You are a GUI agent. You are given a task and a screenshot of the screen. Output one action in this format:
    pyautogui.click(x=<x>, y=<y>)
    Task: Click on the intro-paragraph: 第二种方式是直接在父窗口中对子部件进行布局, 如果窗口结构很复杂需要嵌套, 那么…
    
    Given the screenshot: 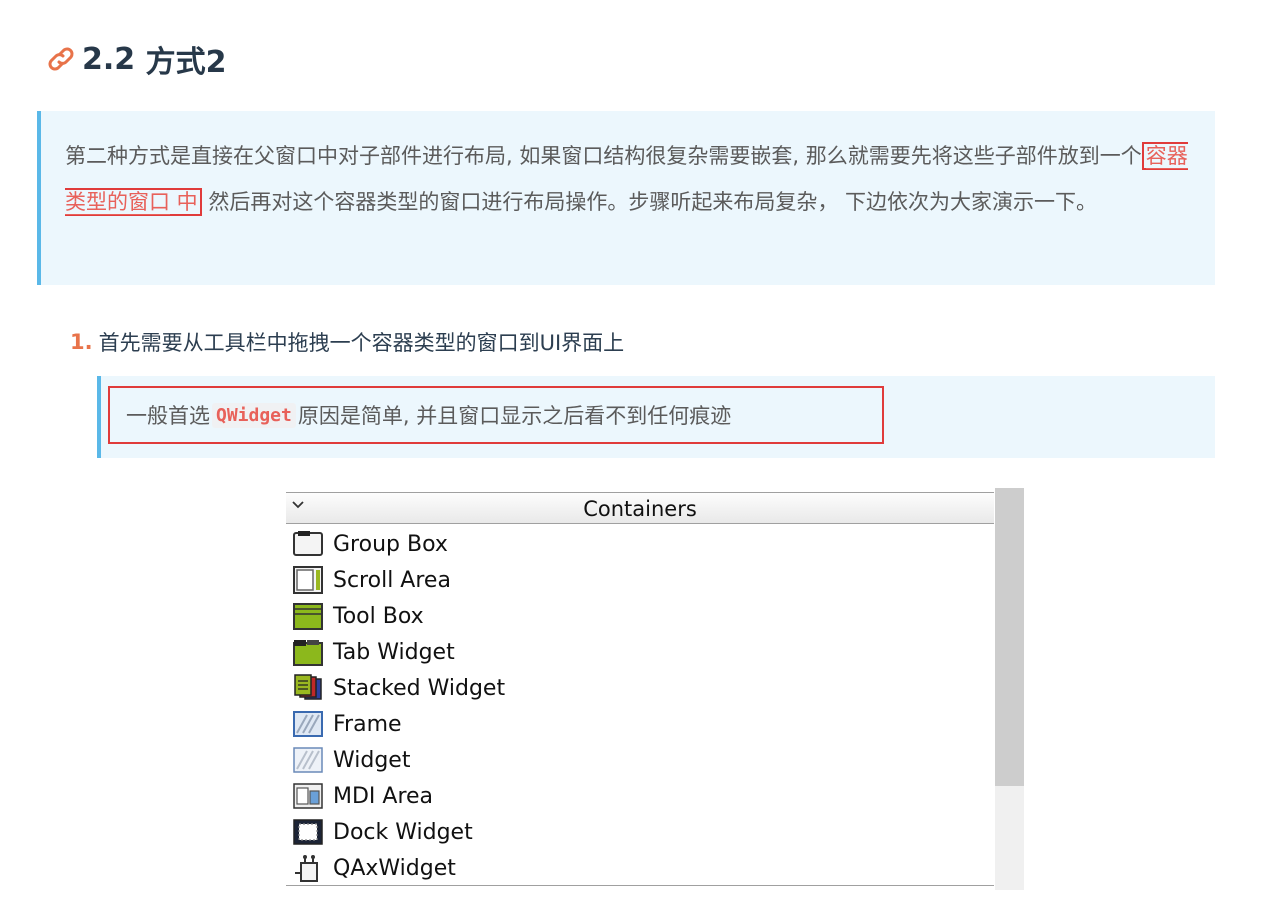 What is the action you would take?
    pyautogui.click(x=626, y=179)
    